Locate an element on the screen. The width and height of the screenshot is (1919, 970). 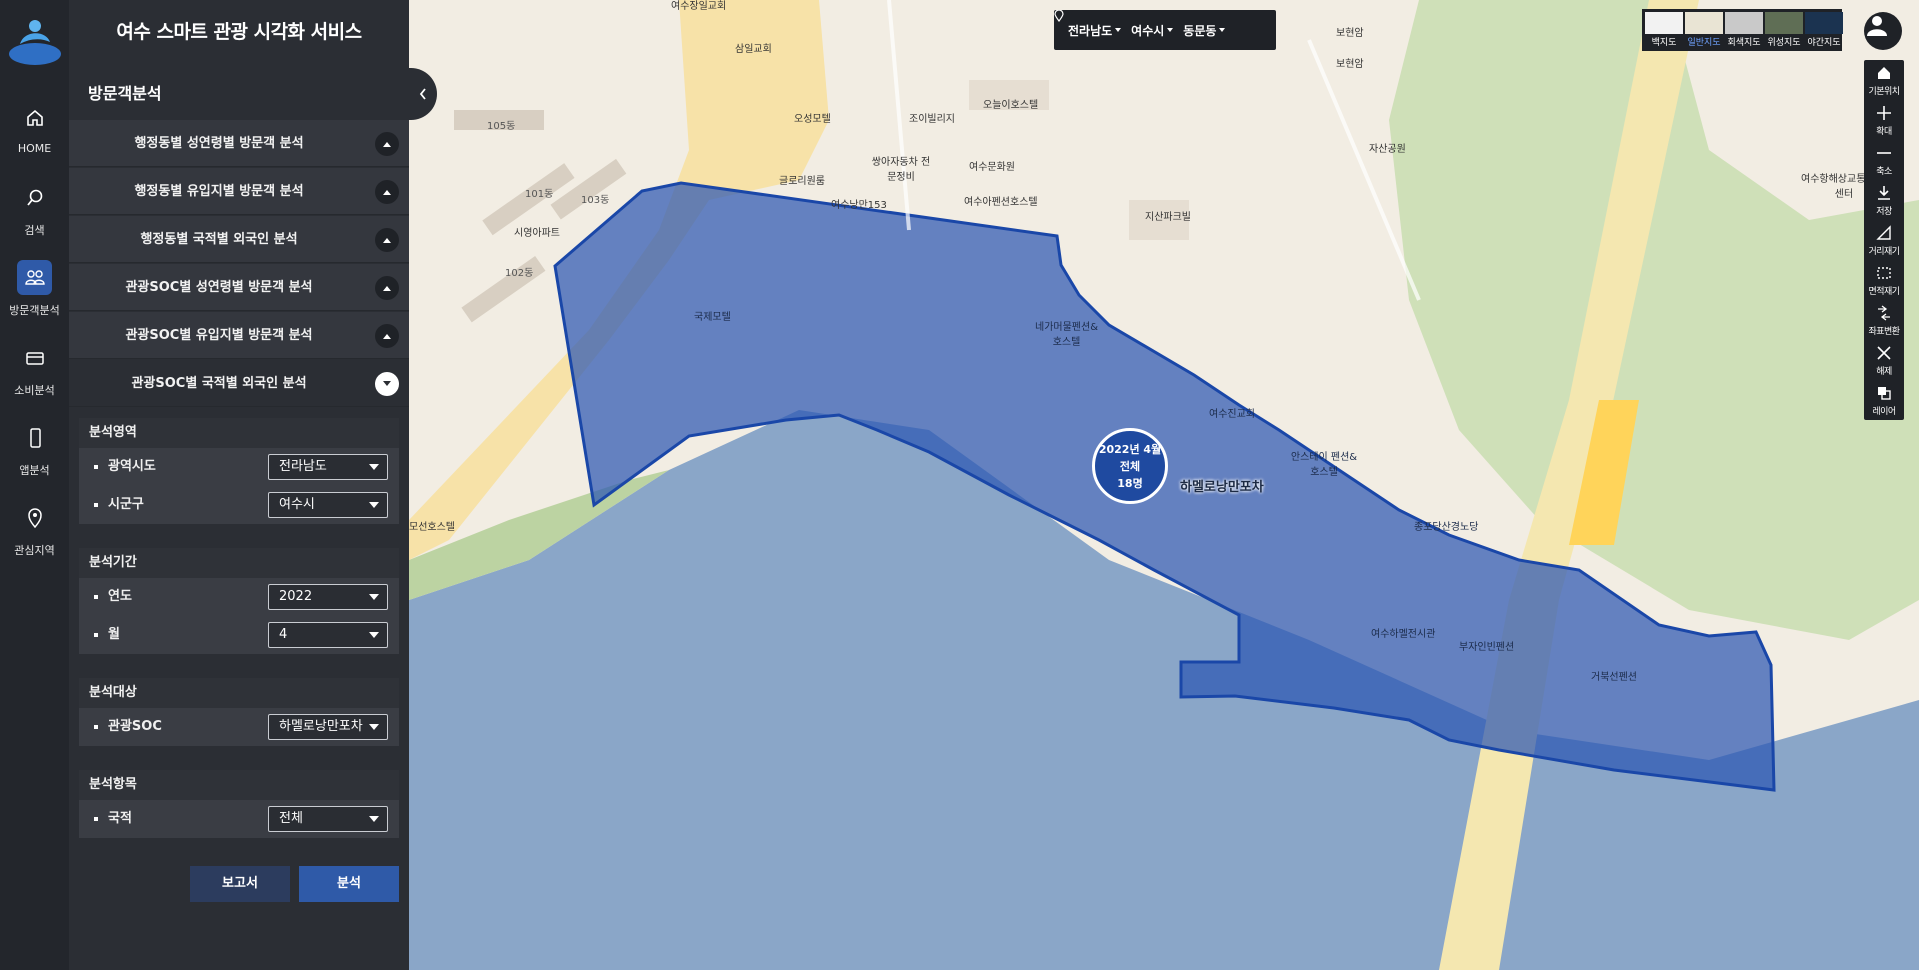
rail-visitor-analysis: 방문객분석 is located at coordinates (34, 299).